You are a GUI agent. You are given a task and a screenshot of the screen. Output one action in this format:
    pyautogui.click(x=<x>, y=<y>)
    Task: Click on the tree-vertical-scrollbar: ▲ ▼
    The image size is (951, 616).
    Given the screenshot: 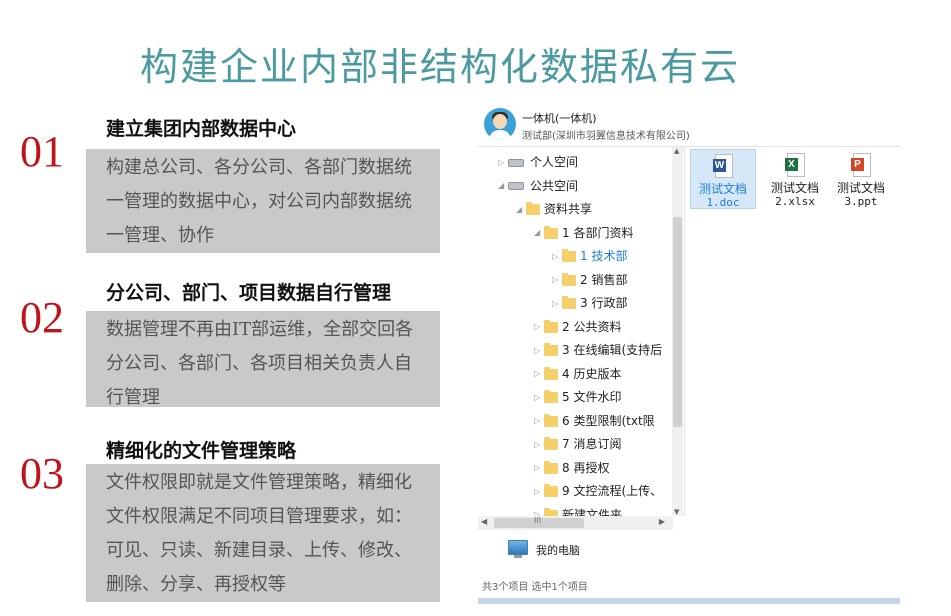 What is the action you would take?
    pyautogui.click(x=677, y=331)
    